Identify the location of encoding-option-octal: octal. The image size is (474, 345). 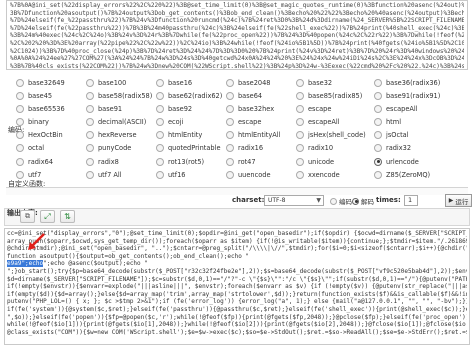
(30, 148).